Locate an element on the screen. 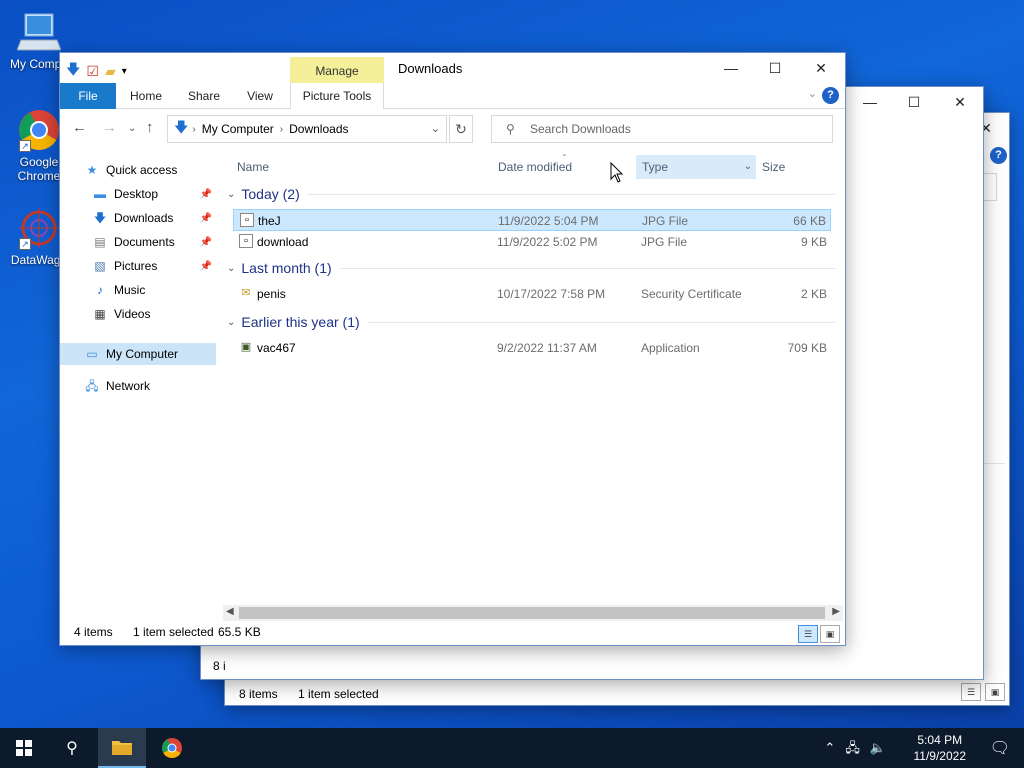 Image resolution: width=1024 pixels, height=768 pixels. nav-desktop: ▬ Desktop 📌 is located at coordinates (154, 194).